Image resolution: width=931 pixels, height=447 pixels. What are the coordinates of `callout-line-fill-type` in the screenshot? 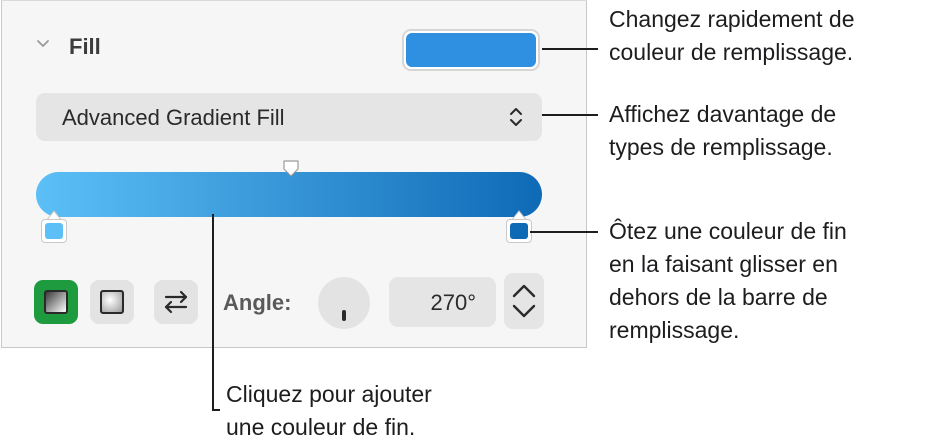 It's located at (570, 115).